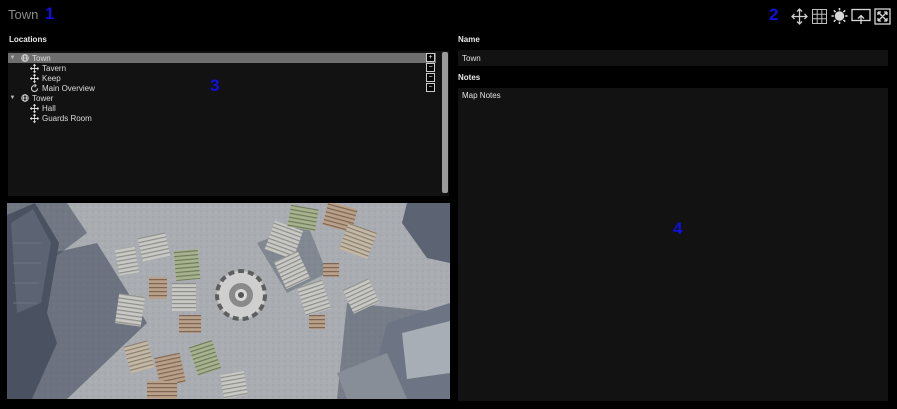  I want to click on callout-marker-2: 2, so click(774, 14).